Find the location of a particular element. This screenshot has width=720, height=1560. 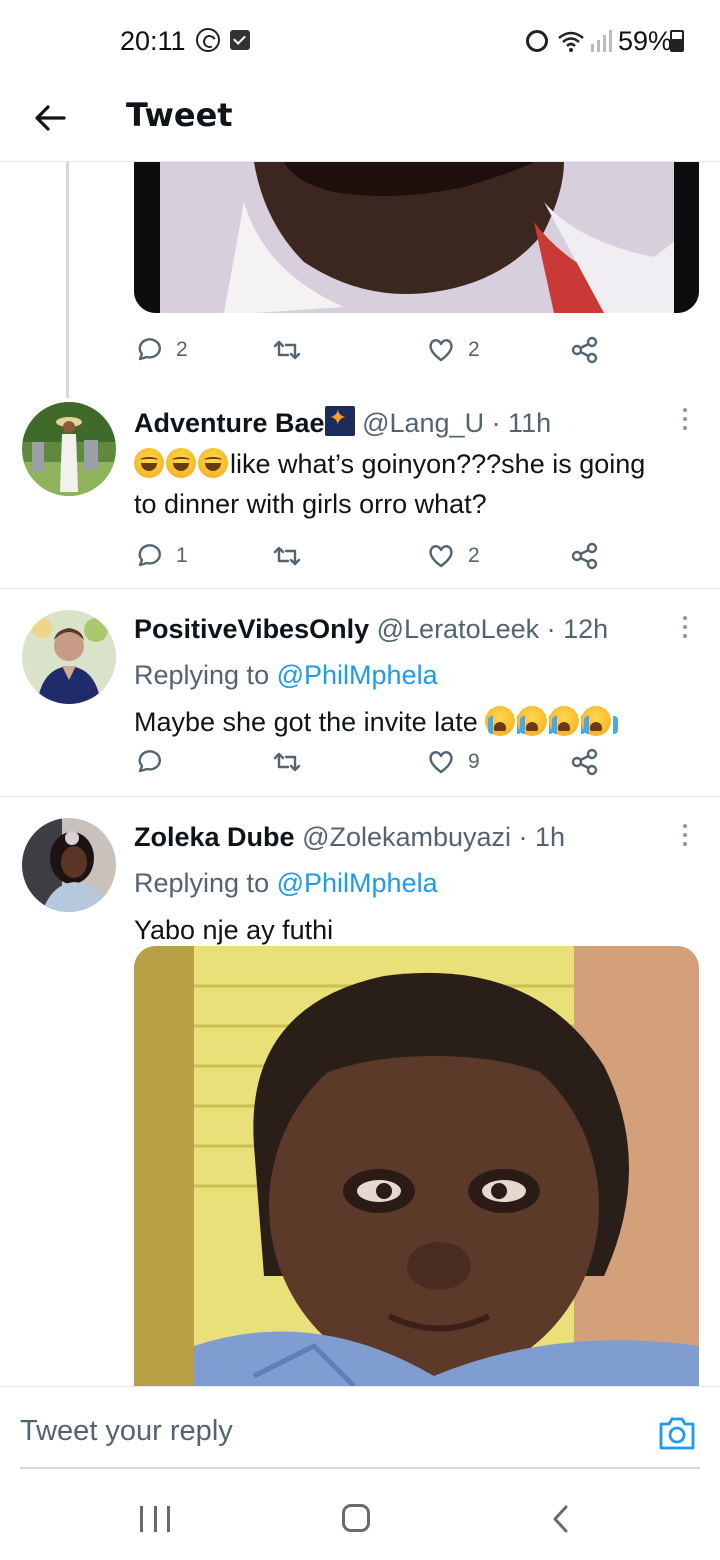

reply-input: Tweet your reply is located at coordinates (126, 1431).